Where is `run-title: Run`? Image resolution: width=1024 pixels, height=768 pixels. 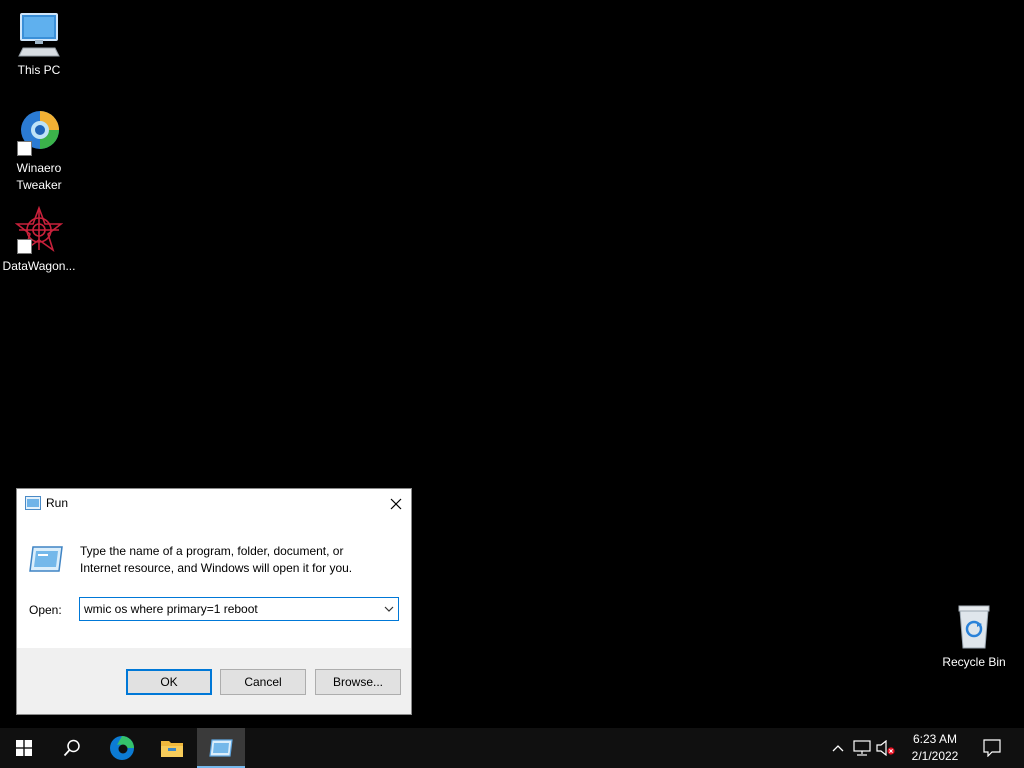
run-title: Run is located at coordinates (57, 503).